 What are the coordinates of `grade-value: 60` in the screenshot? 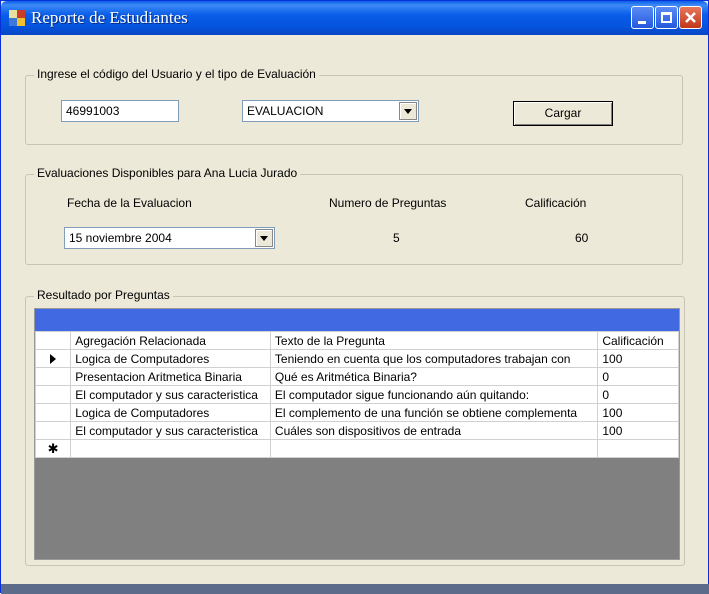 It's located at (582, 238).